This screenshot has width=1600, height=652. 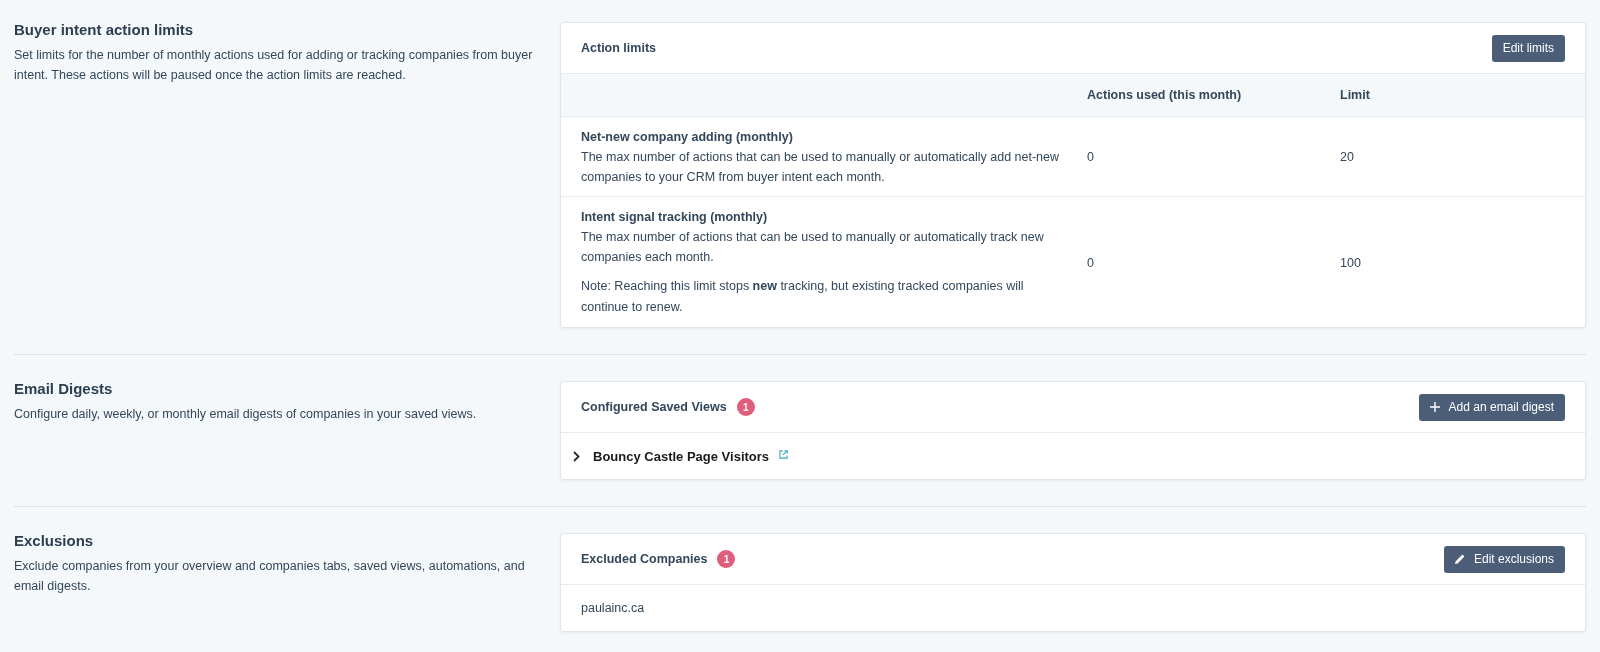 What do you see at coordinates (813, 247) in the screenshot?
I see `row-description: The max number of actions that can be used to manually or automatically track new companies each month.` at bounding box center [813, 247].